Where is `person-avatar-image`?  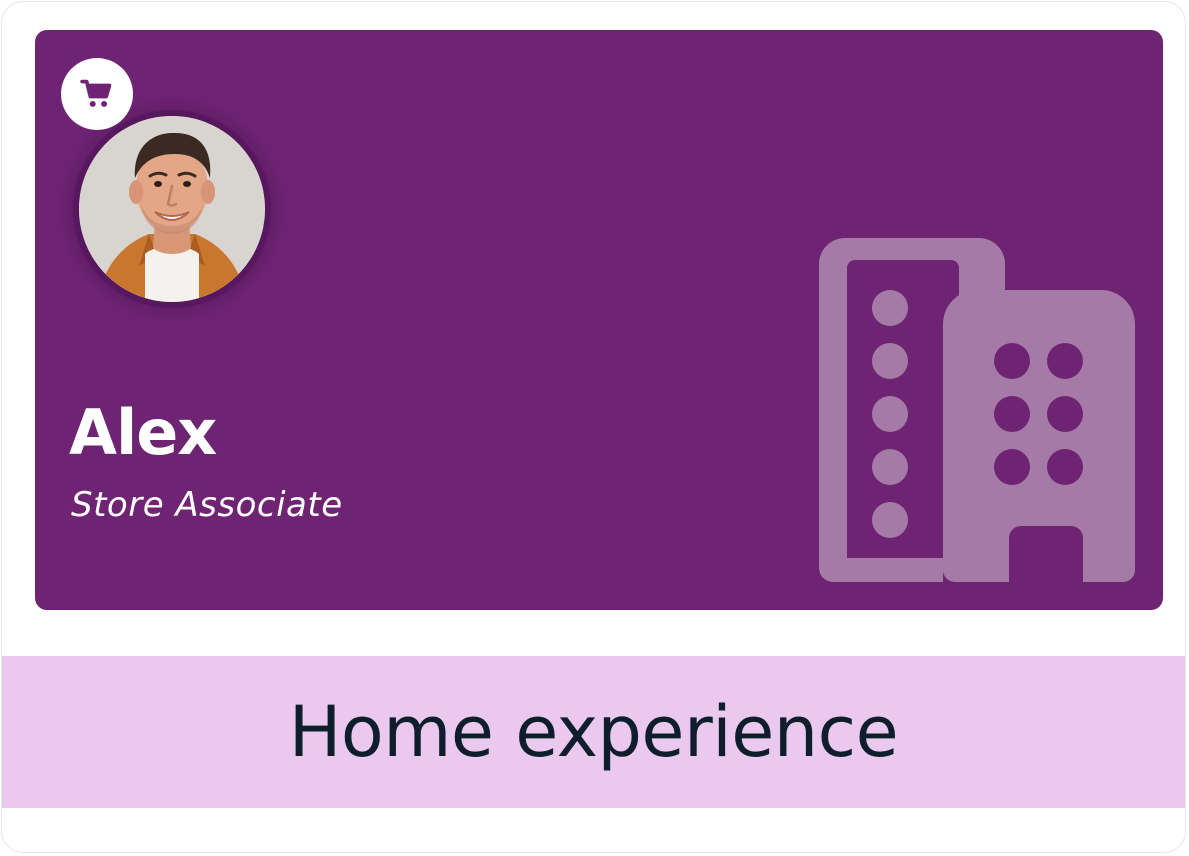 person-avatar-image is located at coordinates (172, 209).